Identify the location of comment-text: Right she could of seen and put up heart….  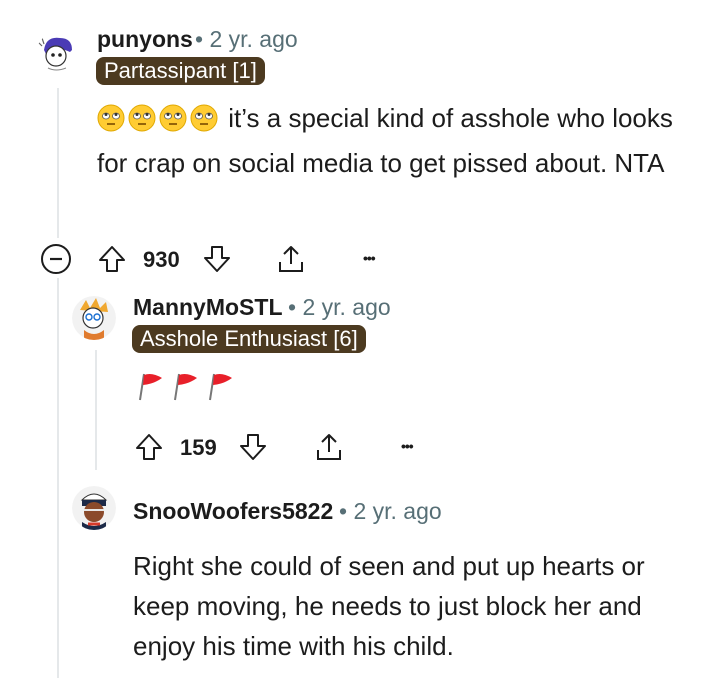
(389, 606).